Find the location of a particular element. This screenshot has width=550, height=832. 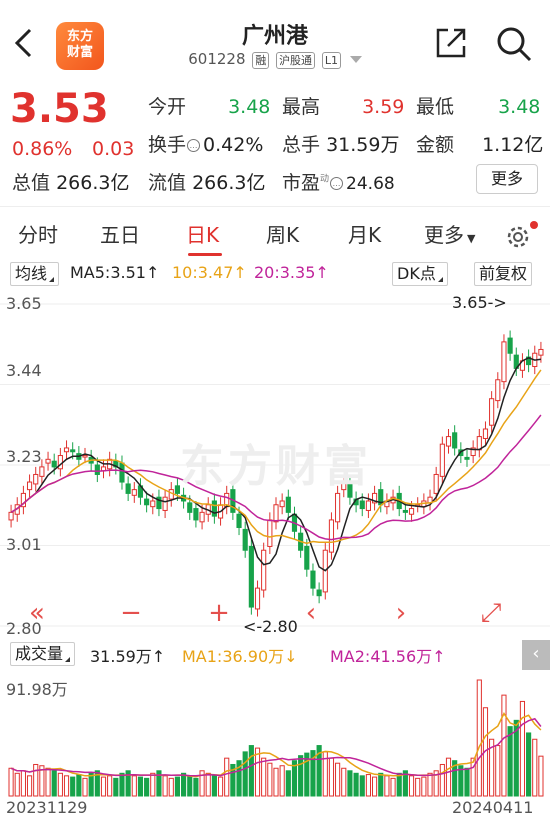

ma10-value: 10:3.47↑ is located at coordinates (209, 272).